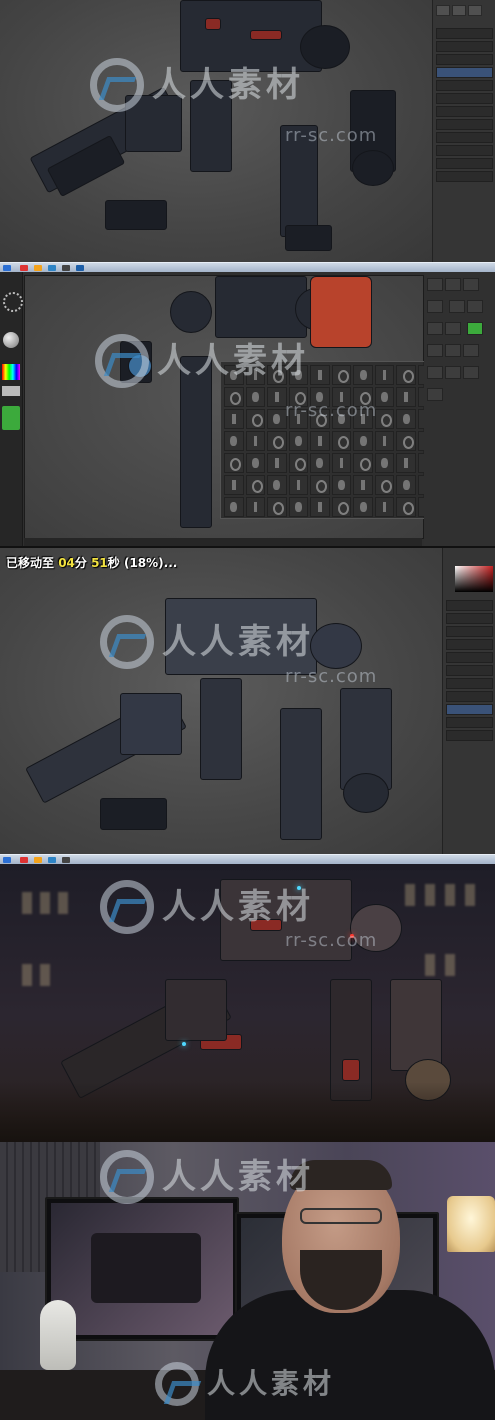  Describe the element at coordinates (11, 340) in the screenshot. I see `material-sphere-icon` at that location.